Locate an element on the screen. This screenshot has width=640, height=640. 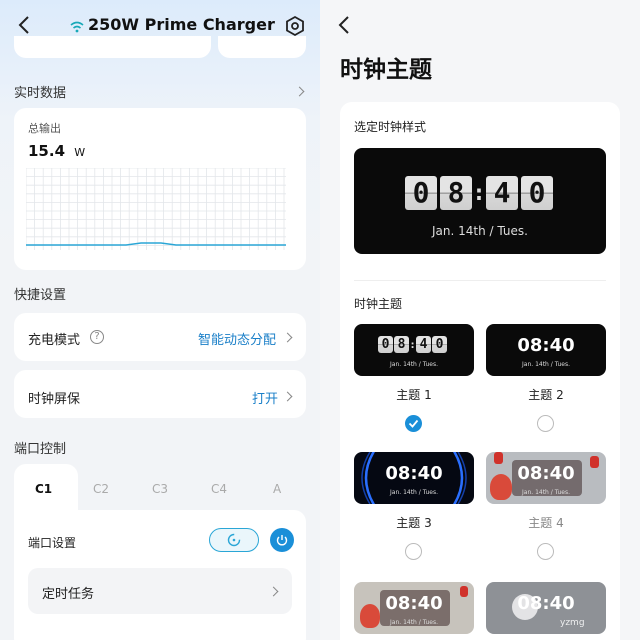
theme-5-date: Jan. 14th / Tues. is located at coordinates (414, 622).